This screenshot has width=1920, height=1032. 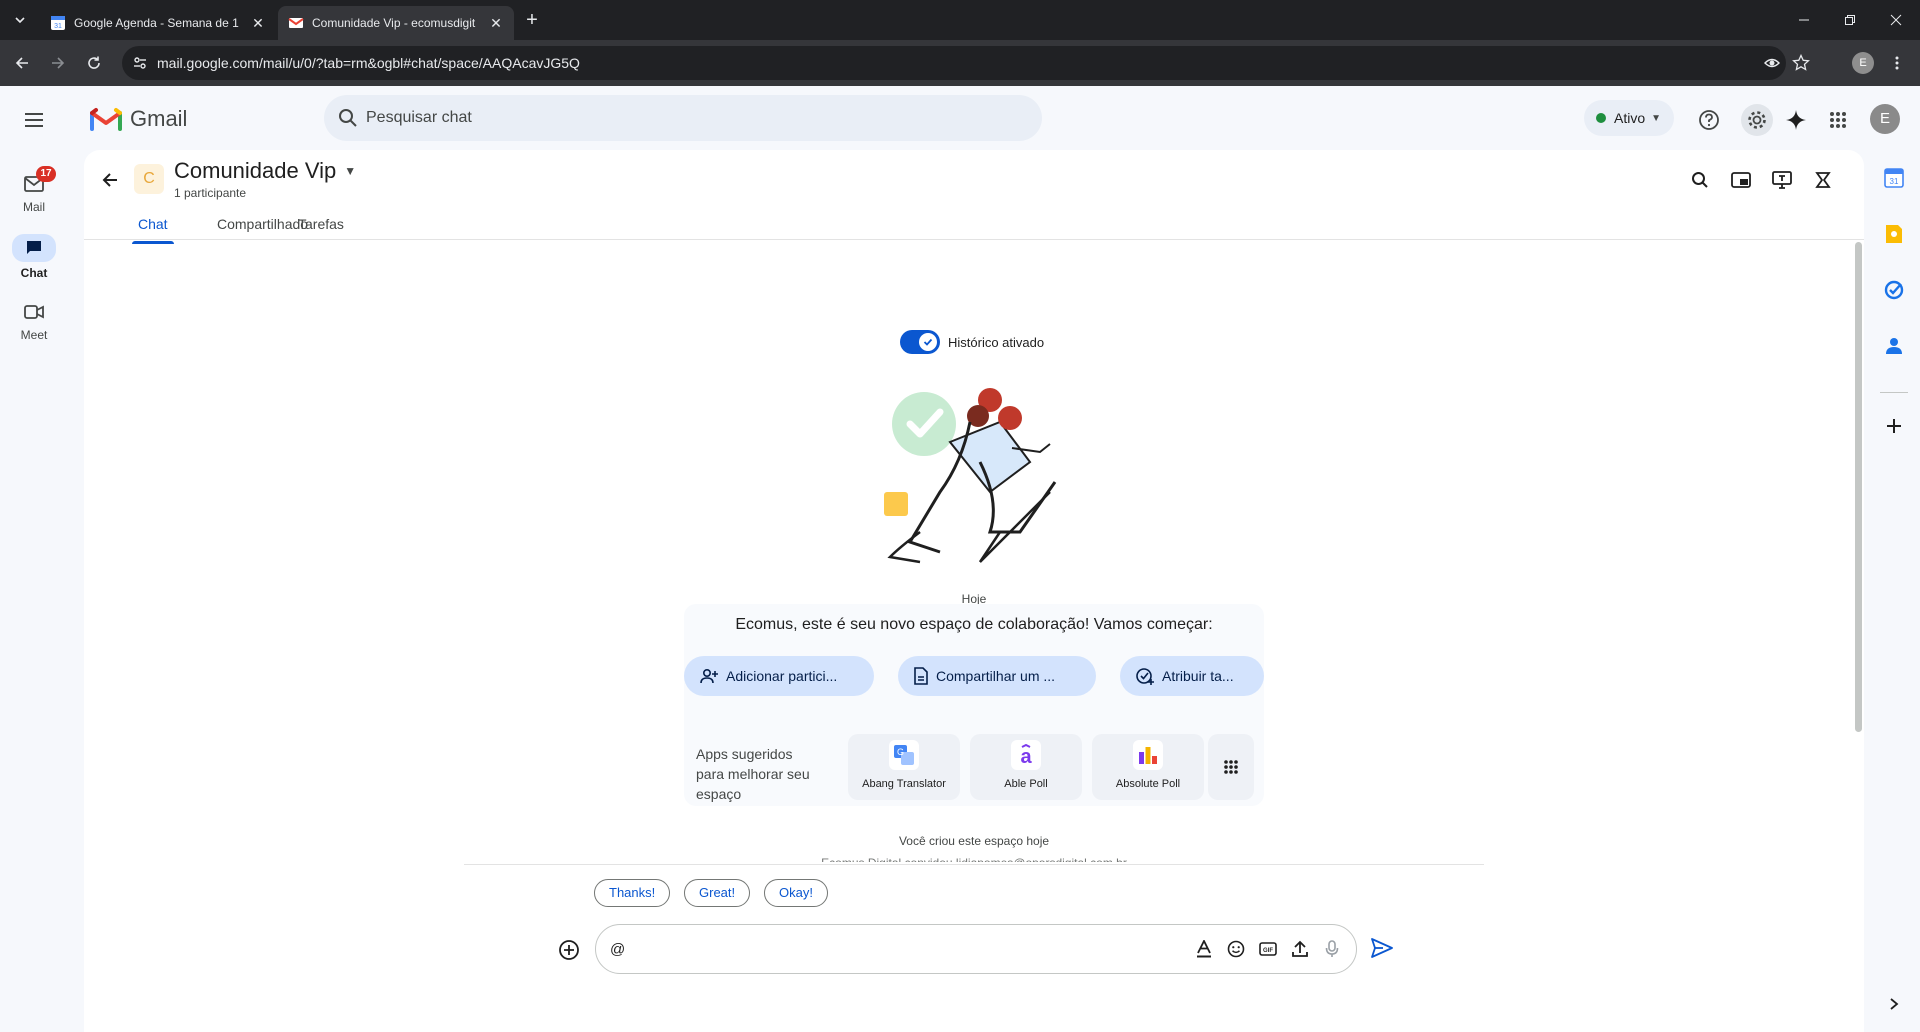 What do you see at coordinates (996, 342) in the screenshot?
I see `history-label: Histórico ativado` at bounding box center [996, 342].